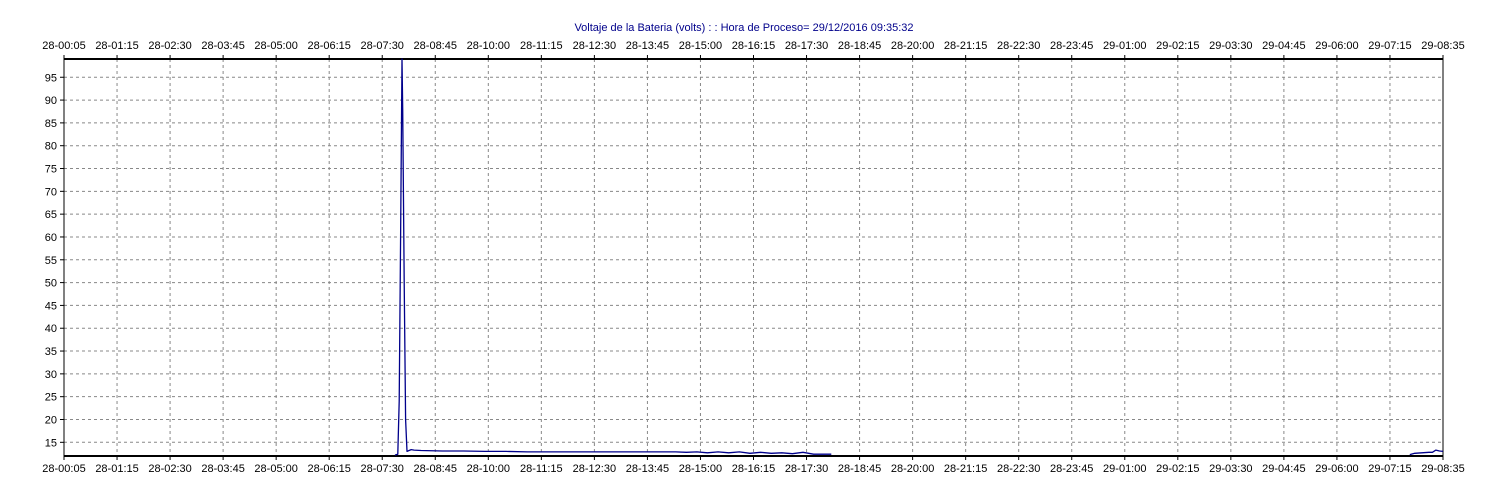  I want to click on x-tick-label-bottom: 28-16:15, so click(753, 469).